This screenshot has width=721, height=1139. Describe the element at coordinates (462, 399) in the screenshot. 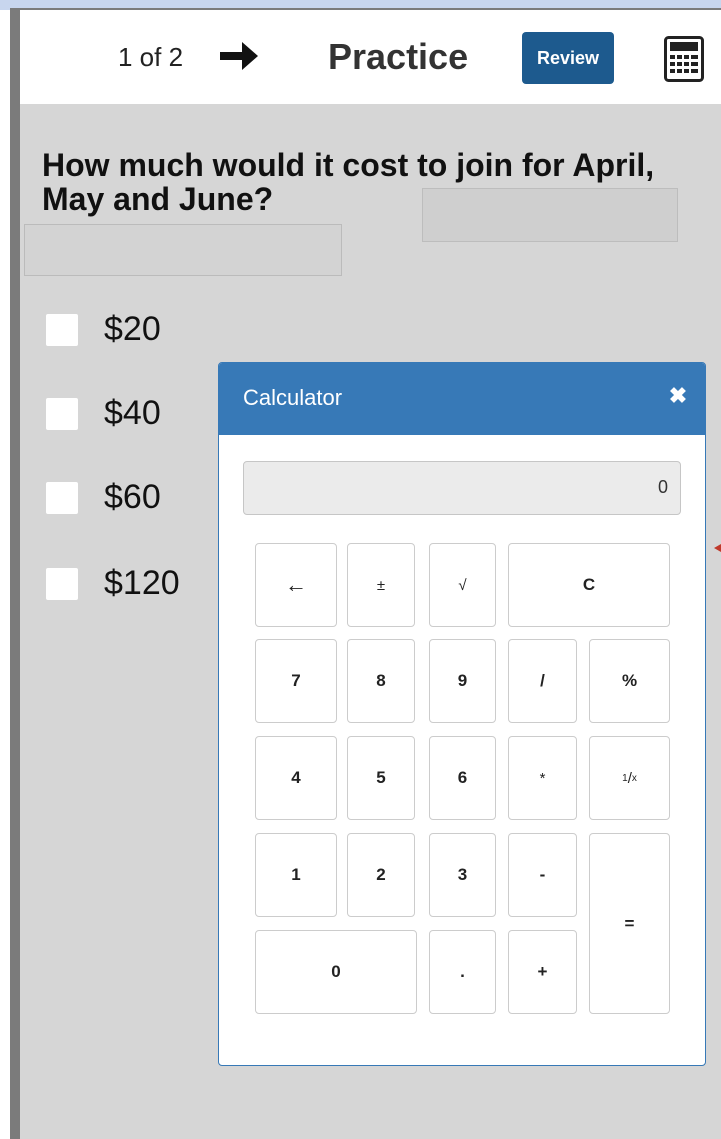

I see `calculator-header: Calculator ✖` at that location.